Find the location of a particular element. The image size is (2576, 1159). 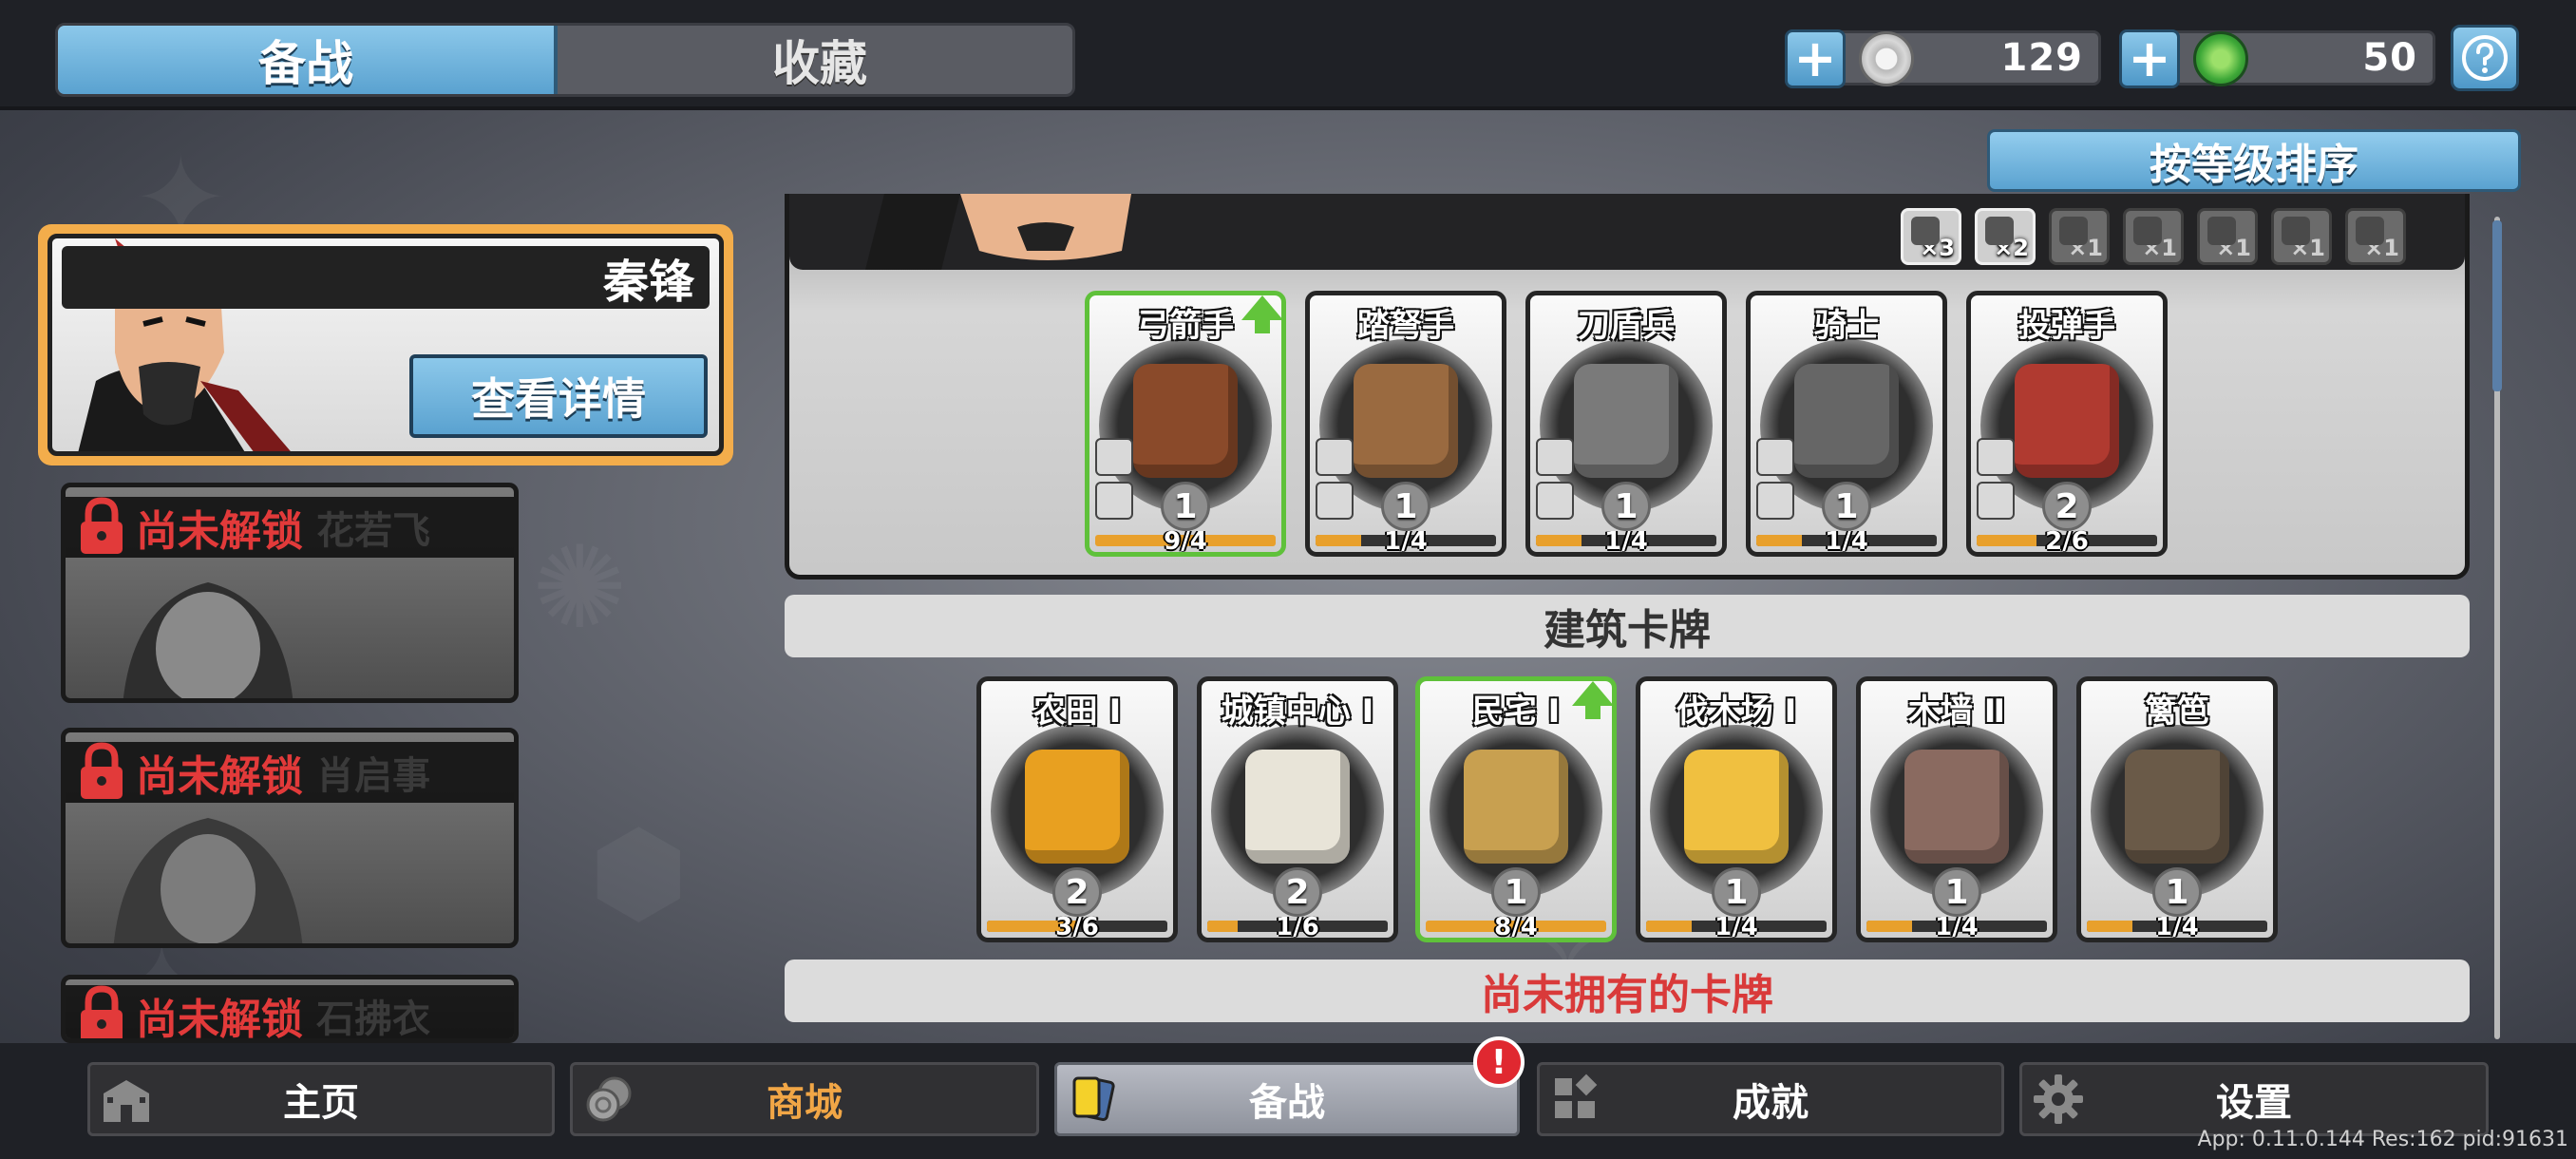

card-name: 踏弩手 is located at coordinates (1405, 326).